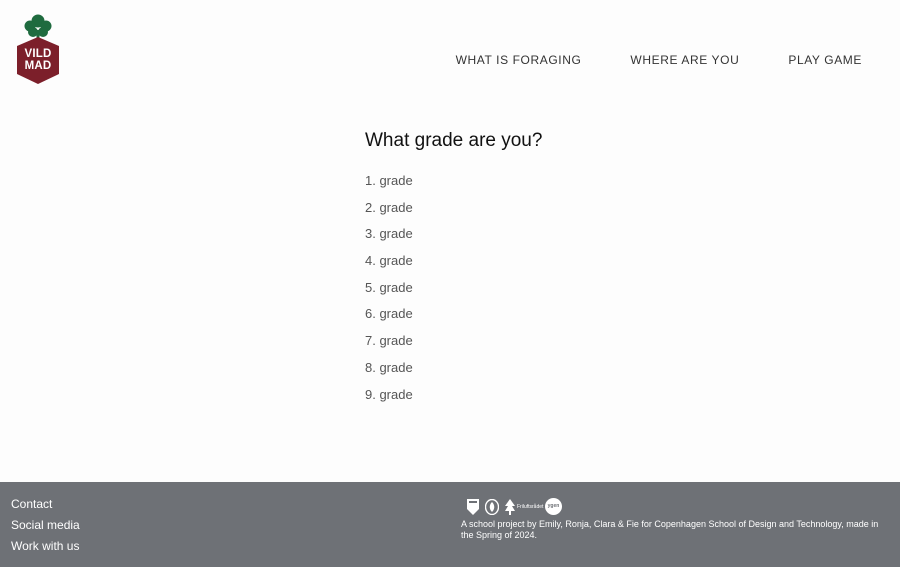 Image resolution: width=900 pixels, height=567 pixels. I want to click on ygen-label: ygen, so click(553, 506).